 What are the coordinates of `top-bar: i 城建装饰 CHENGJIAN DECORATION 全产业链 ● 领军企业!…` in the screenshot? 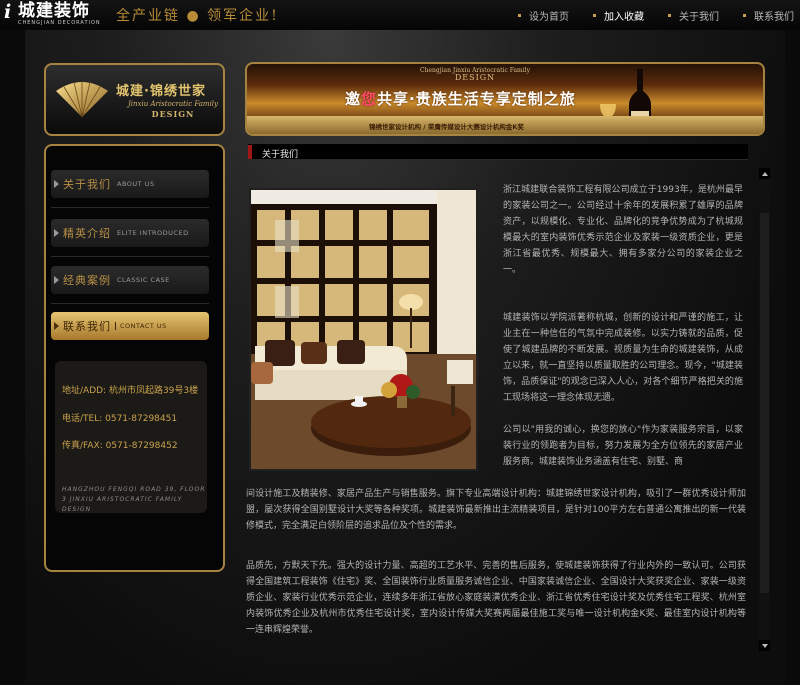 It's located at (400, 15).